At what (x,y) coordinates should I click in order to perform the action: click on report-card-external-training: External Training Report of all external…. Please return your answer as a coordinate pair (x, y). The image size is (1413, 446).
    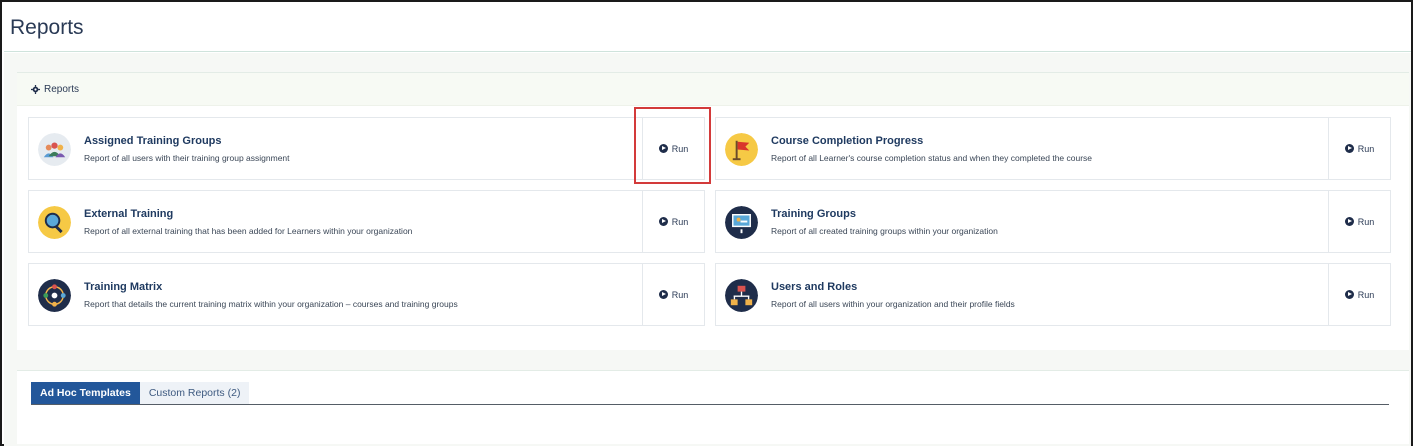
    Looking at the image, I should click on (366, 221).